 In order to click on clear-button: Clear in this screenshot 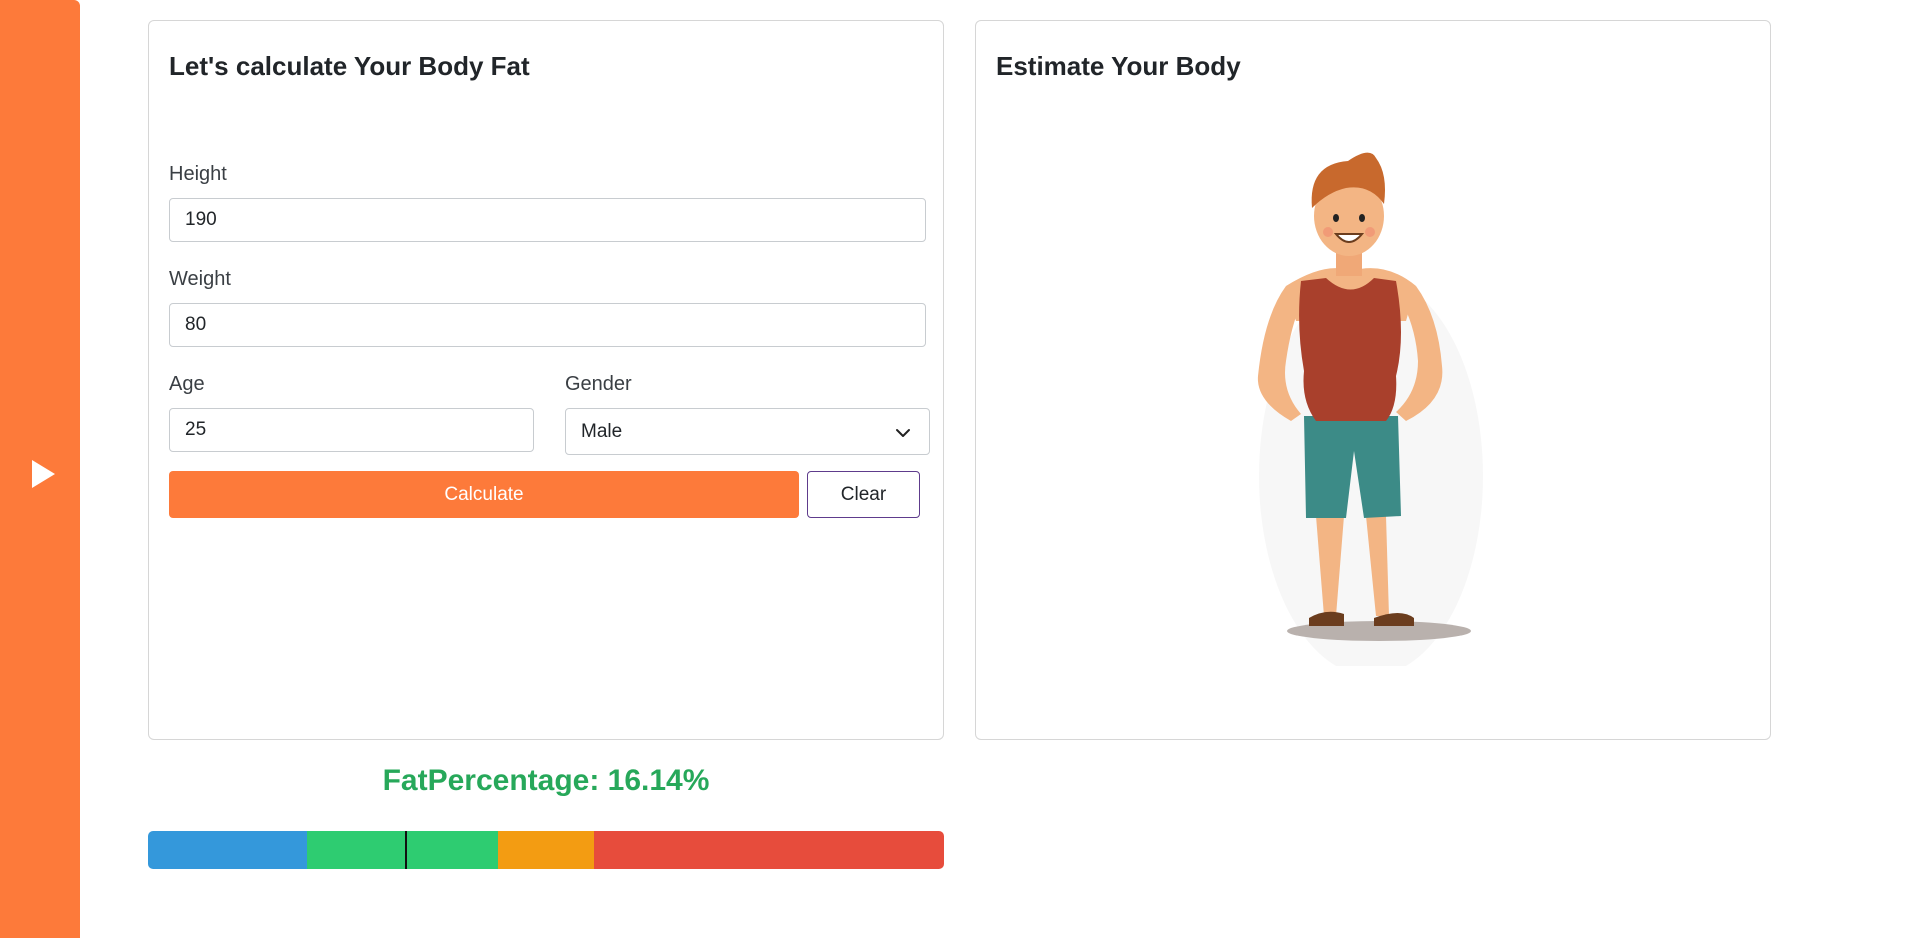, I will do `click(863, 494)`.